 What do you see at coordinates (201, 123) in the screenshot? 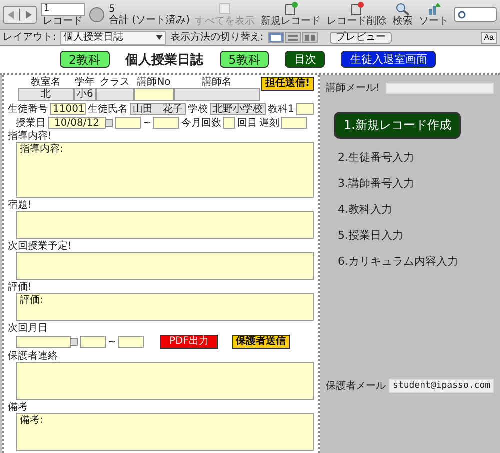
I see `monthly-count-label: 今月回数` at bounding box center [201, 123].